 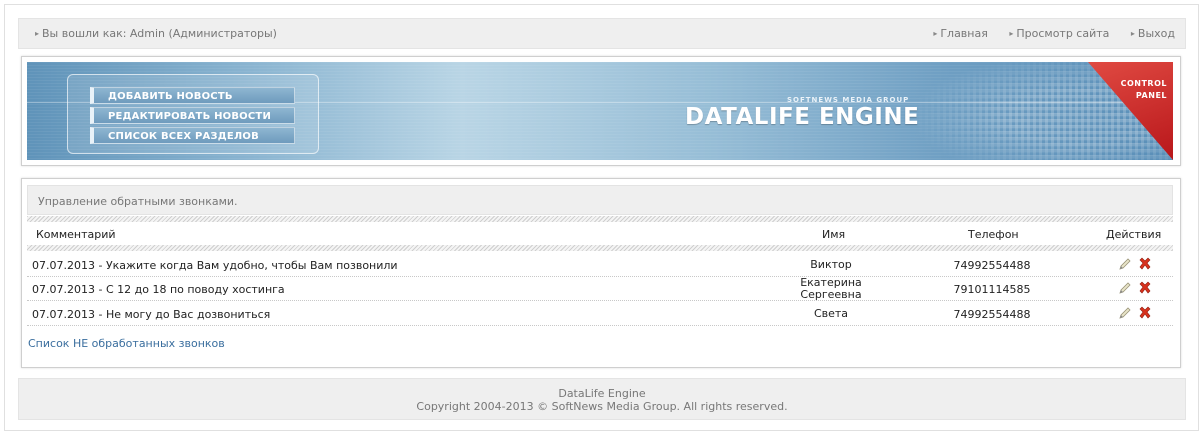 What do you see at coordinates (1156, 33) in the screenshot?
I see `nav-logout-label: Выход` at bounding box center [1156, 33].